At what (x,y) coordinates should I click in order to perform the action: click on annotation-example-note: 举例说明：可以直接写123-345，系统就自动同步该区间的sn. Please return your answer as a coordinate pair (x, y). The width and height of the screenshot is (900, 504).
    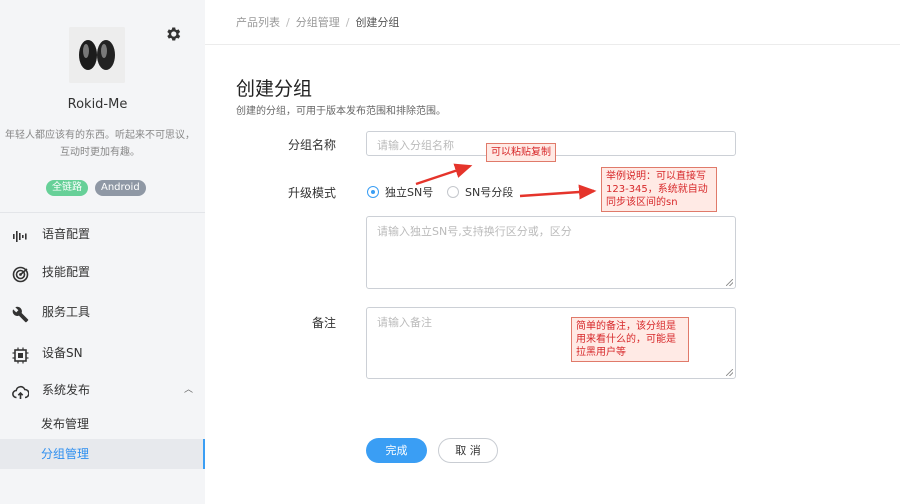
    Looking at the image, I should click on (659, 189).